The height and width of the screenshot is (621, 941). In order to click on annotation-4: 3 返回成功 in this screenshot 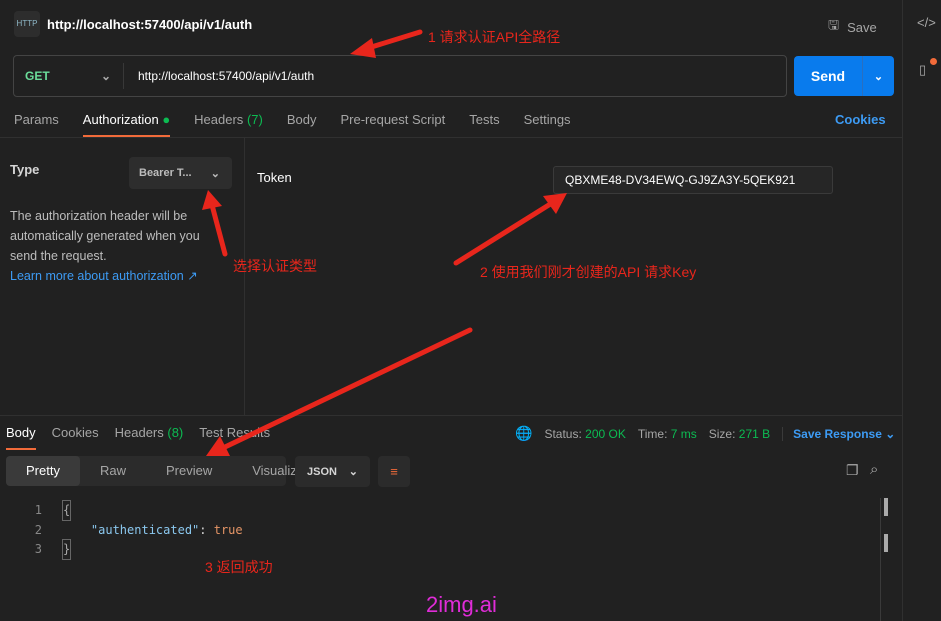, I will do `click(239, 567)`.